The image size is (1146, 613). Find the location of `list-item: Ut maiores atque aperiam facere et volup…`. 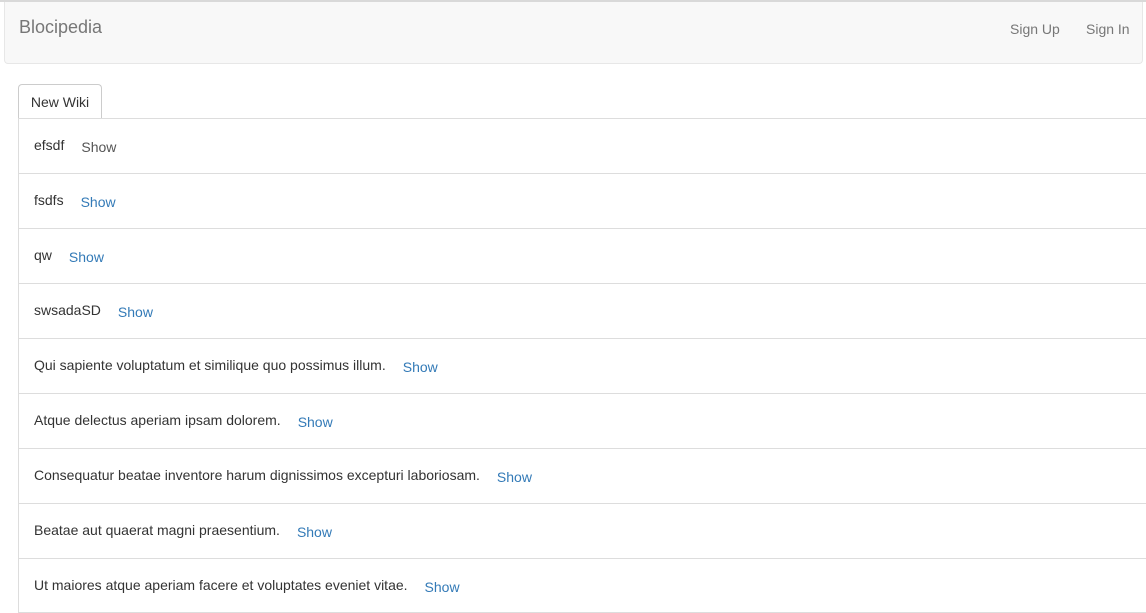

list-item: Ut maiores atque aperiam facere et volup… is located at coordinates (582, 585).